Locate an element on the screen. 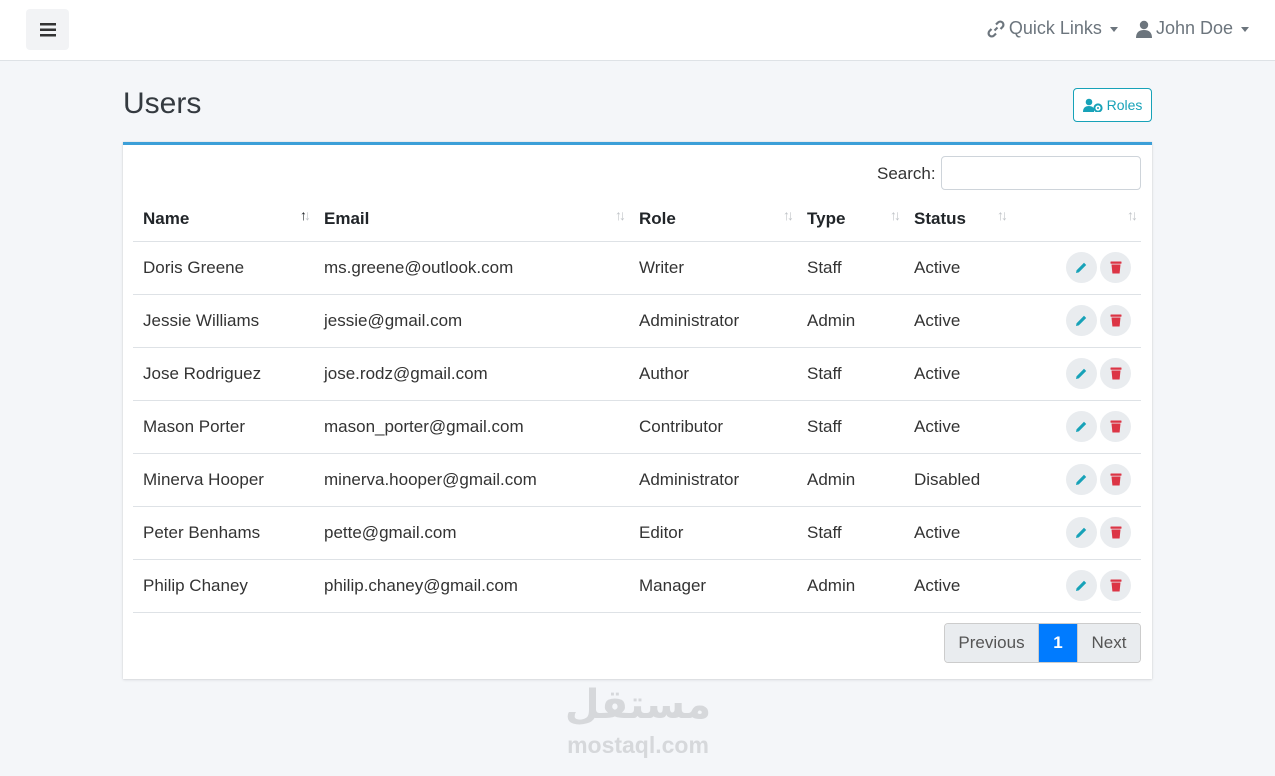 The height and width of the screenshot is (776, 1275). roles-button: Roles is located at coordinates (1112, 105).